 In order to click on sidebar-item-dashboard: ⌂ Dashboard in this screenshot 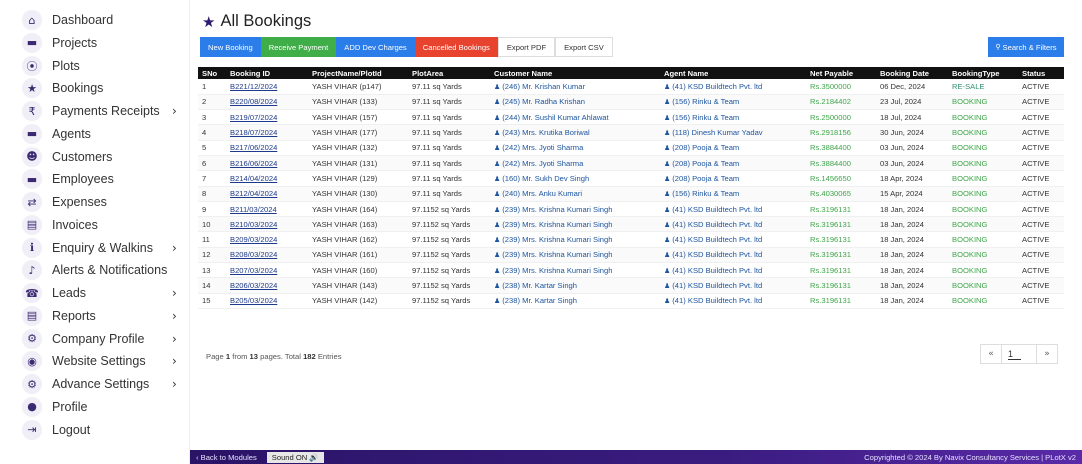, I will do `click(106, 20)`.